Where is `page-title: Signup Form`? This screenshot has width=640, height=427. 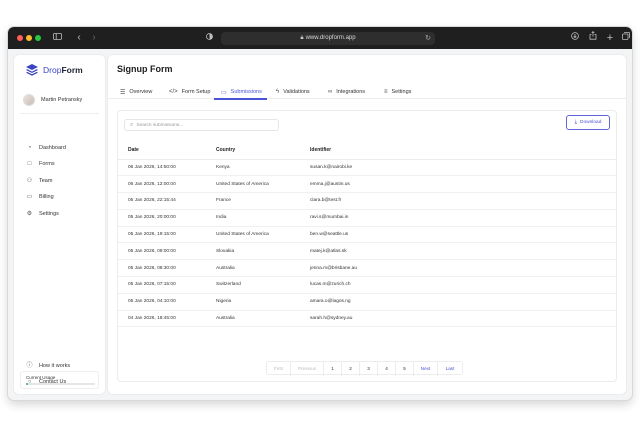 page-title: Signup Form is located at coordinates (145, 69).